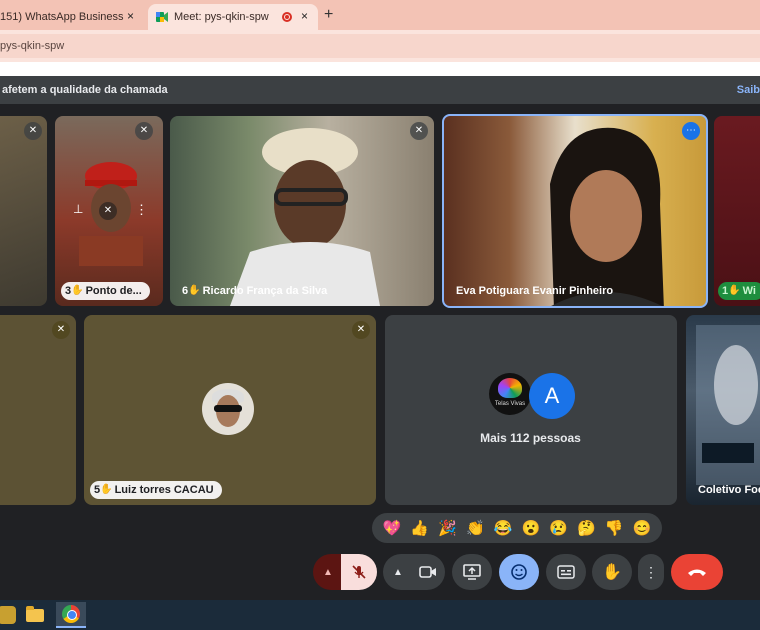  I want to click on participant-name: Coletivo Foc, so click(729, 490).